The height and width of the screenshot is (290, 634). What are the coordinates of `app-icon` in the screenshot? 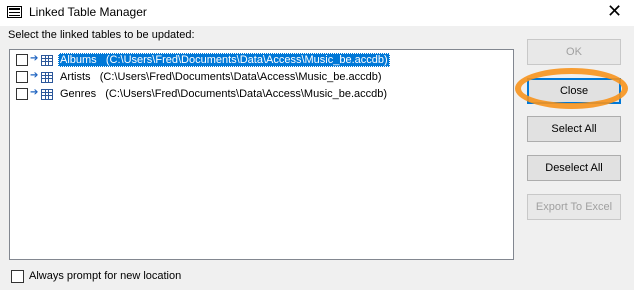 It's located at (14, 12).